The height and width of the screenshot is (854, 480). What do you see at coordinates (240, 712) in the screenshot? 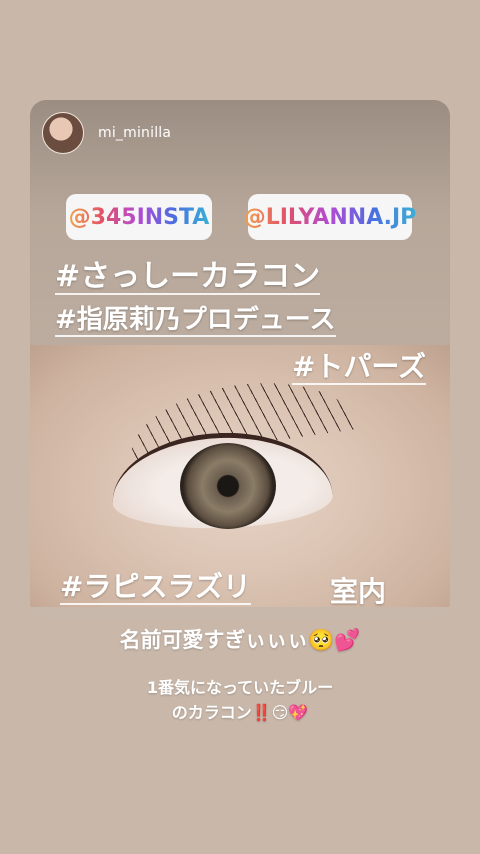
I see `caption-line-2b: のカラコン‼️😏💖` at bounding box center [240, 712].